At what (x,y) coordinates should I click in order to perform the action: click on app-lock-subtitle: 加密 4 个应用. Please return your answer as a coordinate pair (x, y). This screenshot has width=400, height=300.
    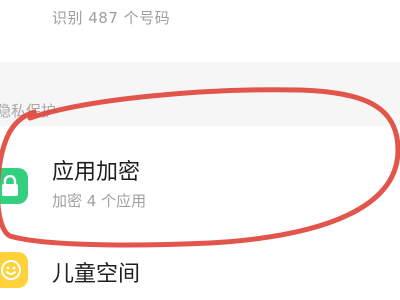
    Looking at the image, I should click on (99, 201).